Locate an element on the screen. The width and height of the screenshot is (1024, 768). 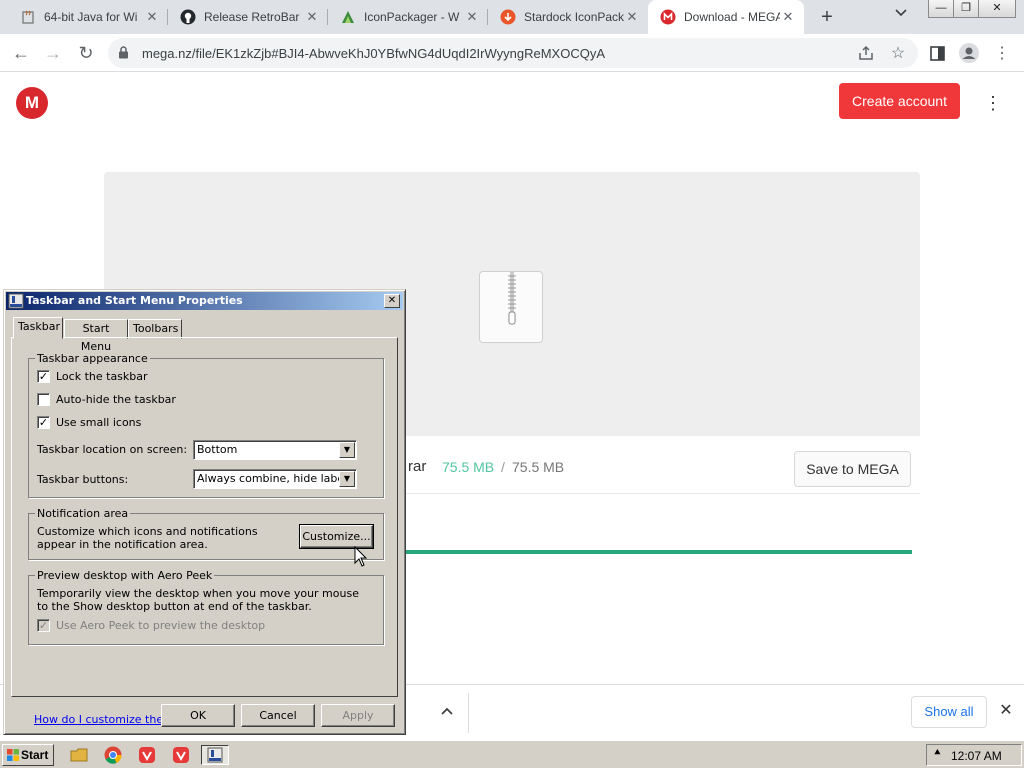
tab-taskbar: Taskbar is located at coordinates (38, 328).